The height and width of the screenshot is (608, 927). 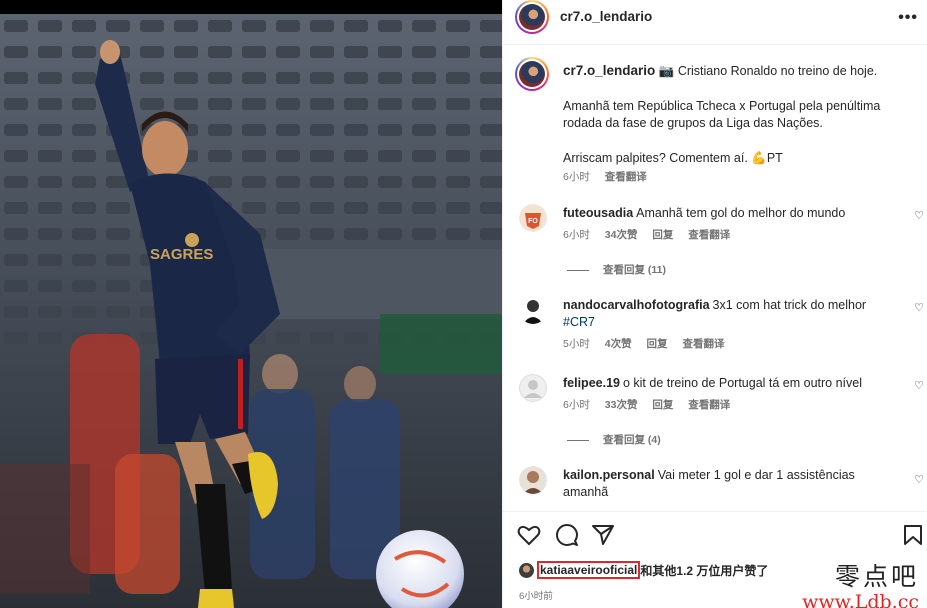 I want to click on caption-line-1: 📷 Cristiano Ronaldo no treino de hoje., so click(x=768, y=71).